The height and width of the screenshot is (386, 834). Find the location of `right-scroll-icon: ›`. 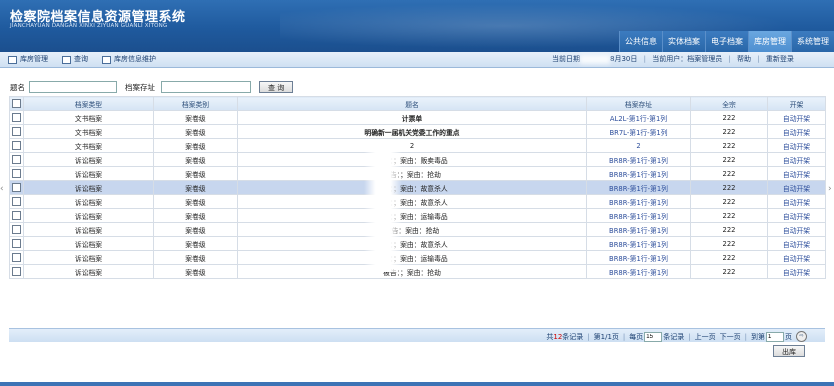

right-scroll-icon: › is located at coordinates (830, 189).